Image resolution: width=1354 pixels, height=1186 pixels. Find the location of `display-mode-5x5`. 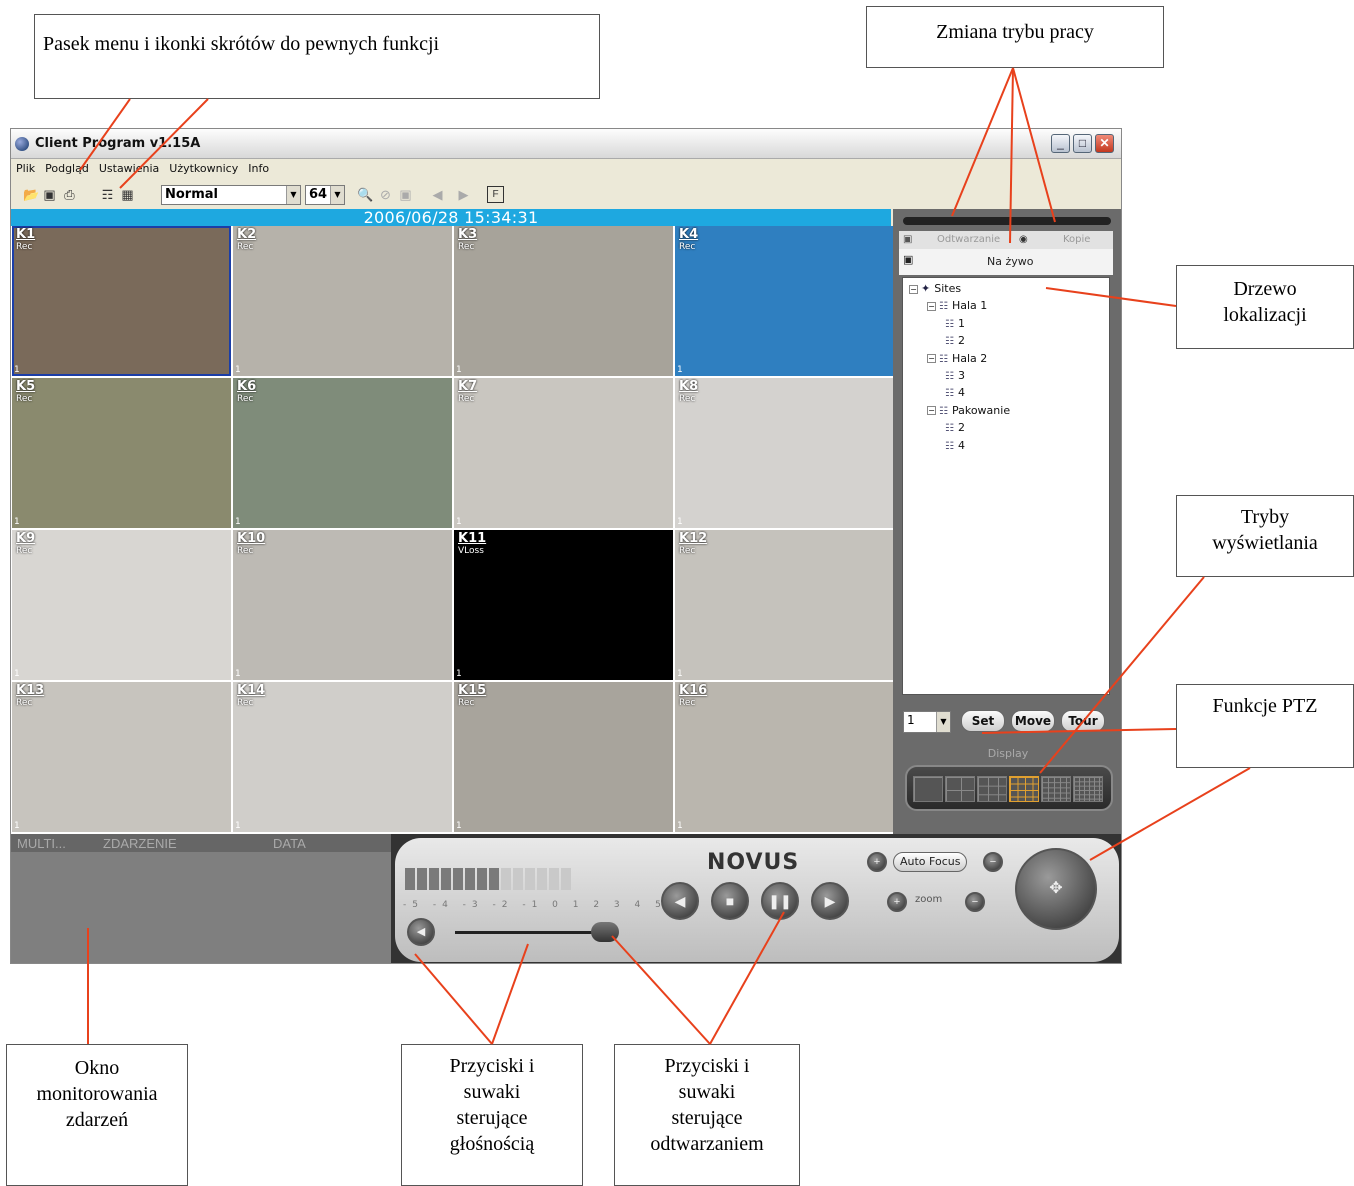

display-mode-5x5 is located at coordinates (1056, 789).